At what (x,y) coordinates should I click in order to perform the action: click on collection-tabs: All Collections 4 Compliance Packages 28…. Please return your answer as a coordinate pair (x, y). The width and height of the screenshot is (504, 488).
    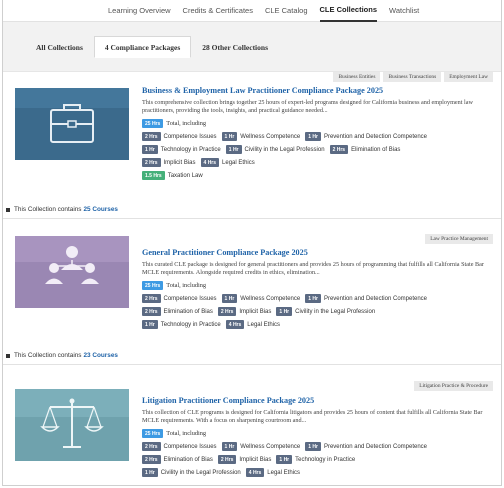
    Looking at the image, I should click on (252, 47).